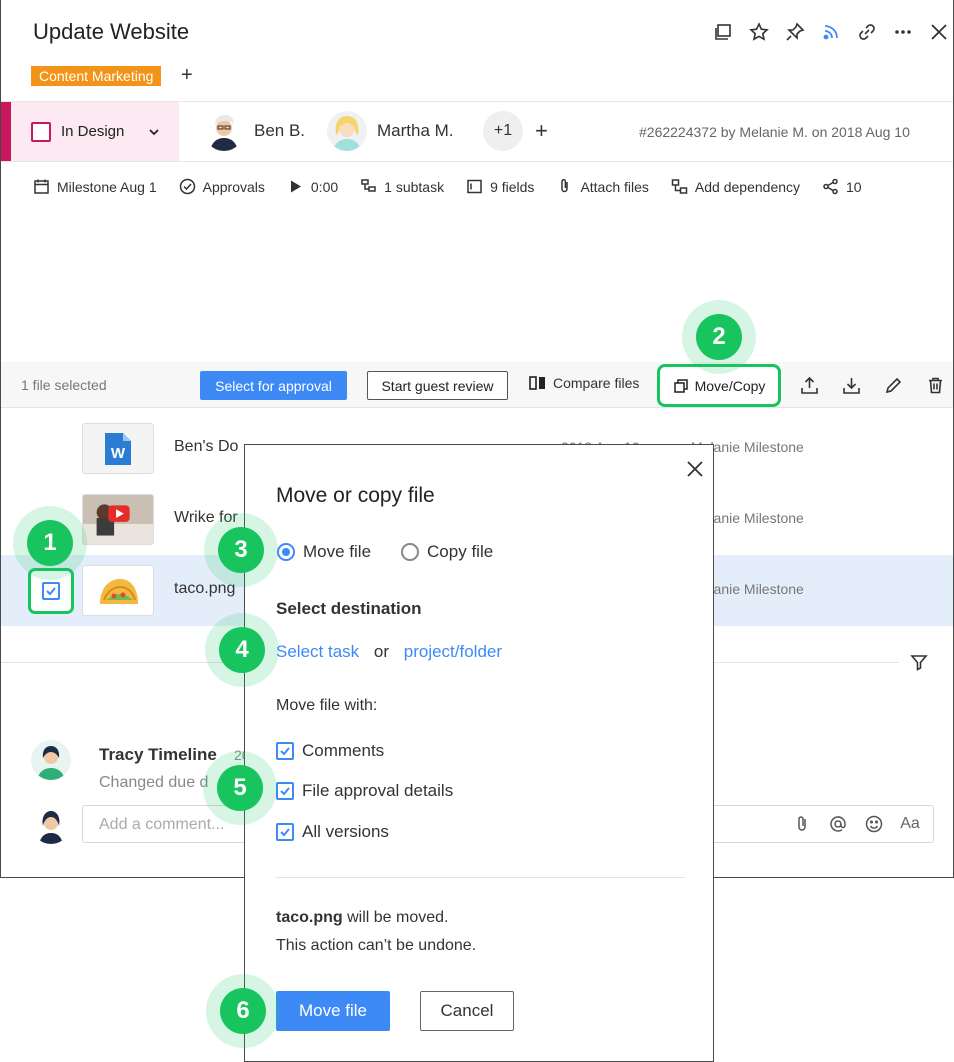 This screenshot has width=954, height=1062. I want to click on step-badge-3: 3, so click(241, 550).